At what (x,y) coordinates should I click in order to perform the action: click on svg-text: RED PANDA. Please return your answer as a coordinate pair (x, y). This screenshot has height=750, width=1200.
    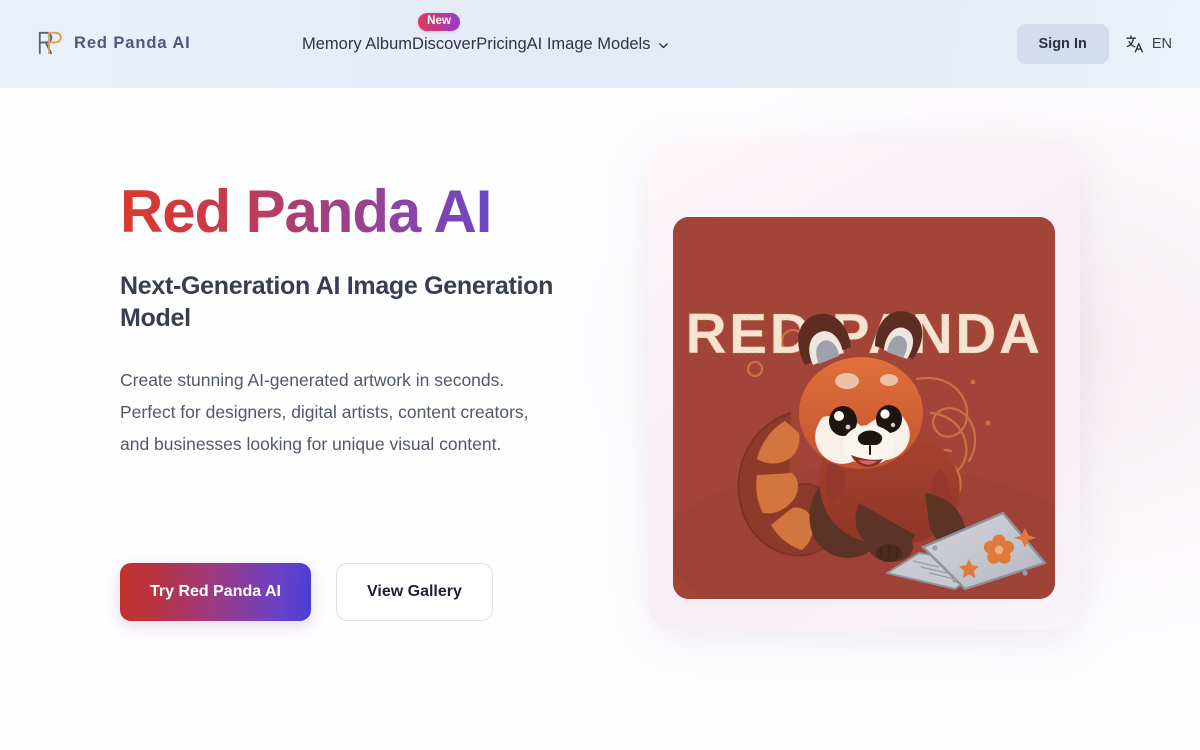
    Looking at the image, I should click on (863, 334).